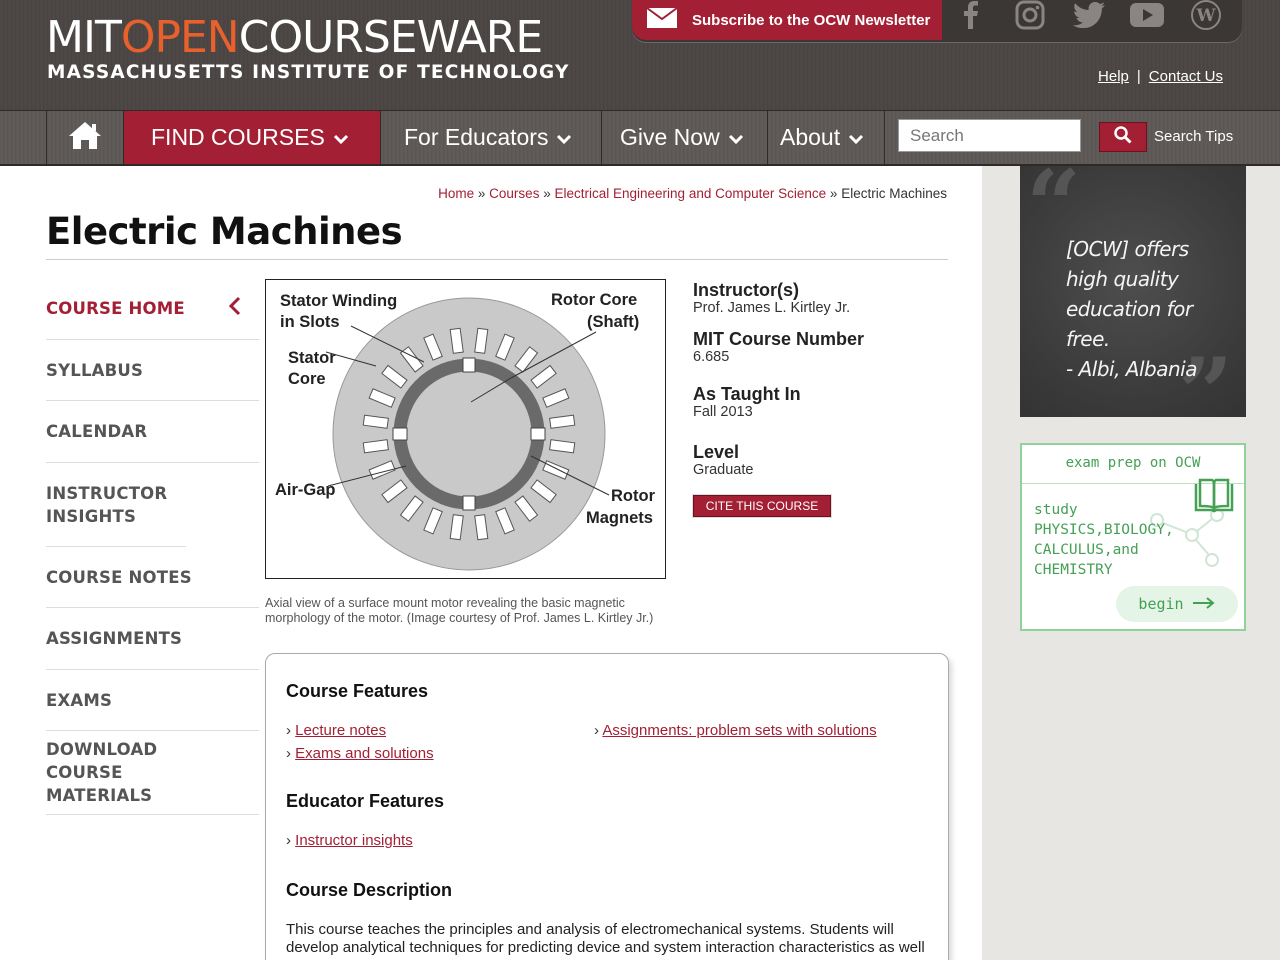  I want to click on label-rotor-core-1: Rotor Core, so click(594, 300).